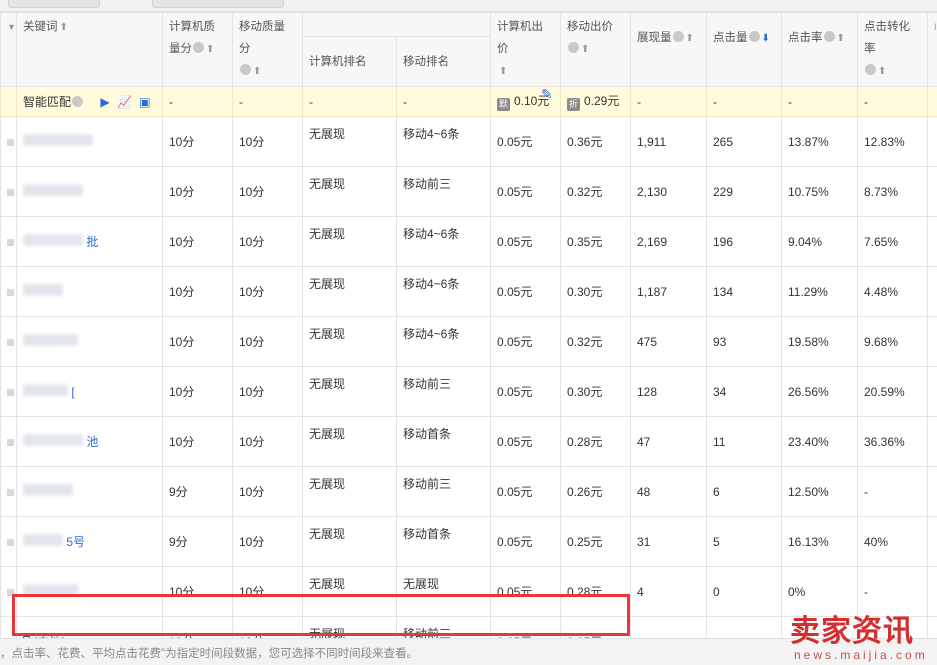 The width and height of the screenshot is (937, 665). Describe the element at coordinates (668, 191) in the screenshot. I see `impressions-cell: 2,130` at that location.